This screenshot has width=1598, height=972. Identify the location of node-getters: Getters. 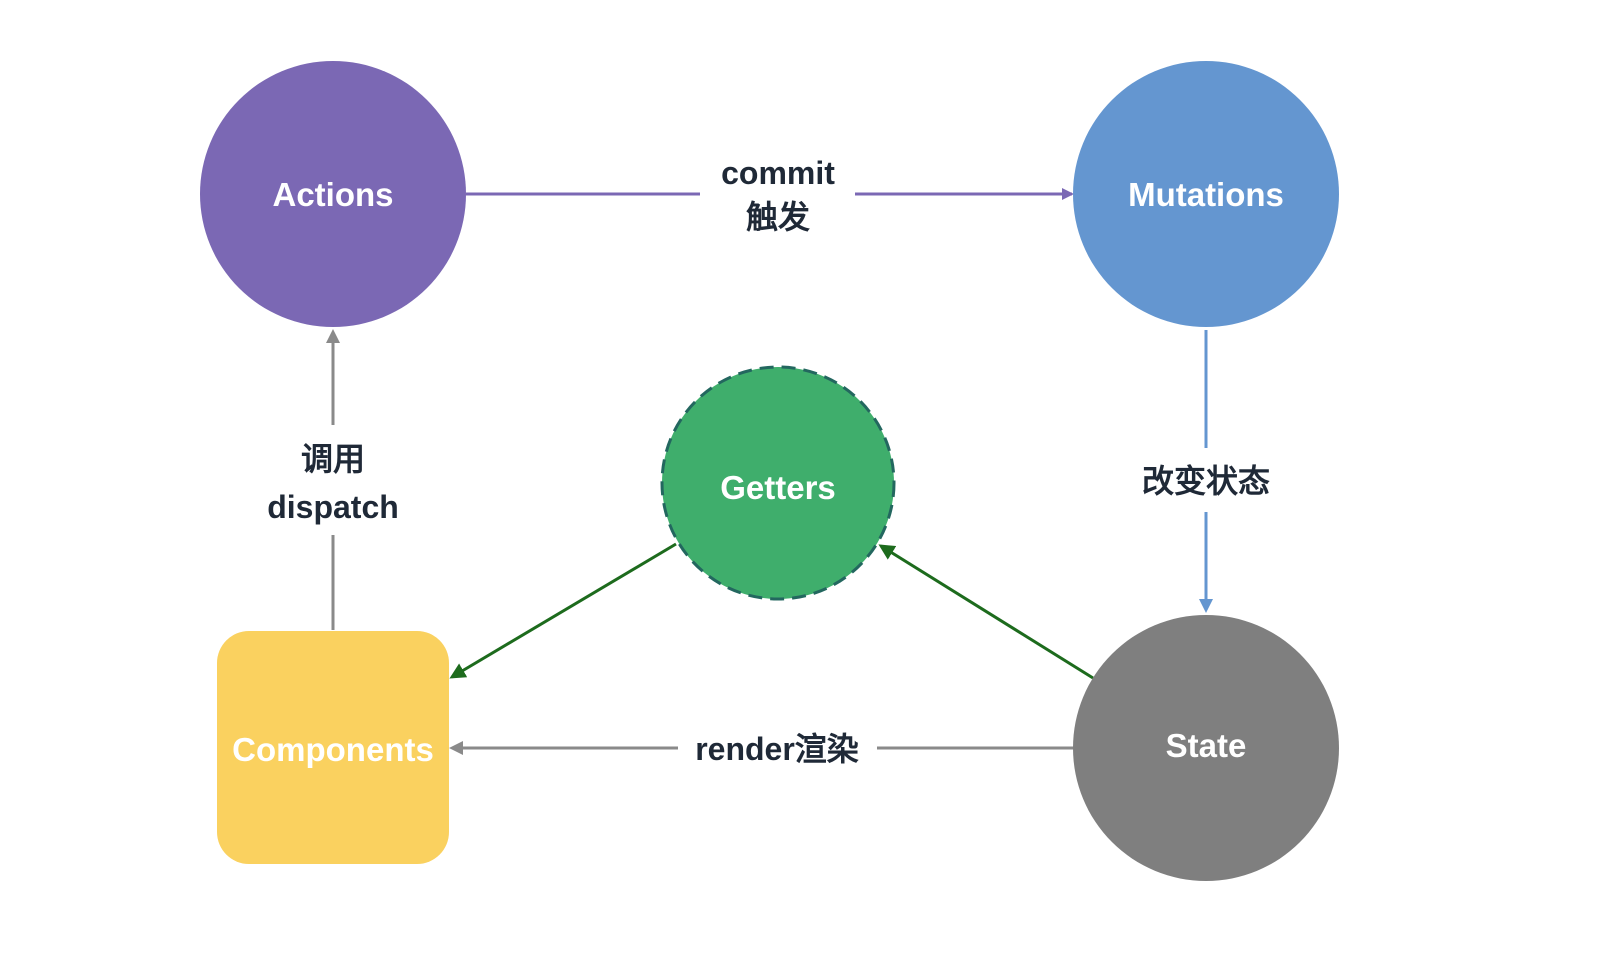
(778, 483).